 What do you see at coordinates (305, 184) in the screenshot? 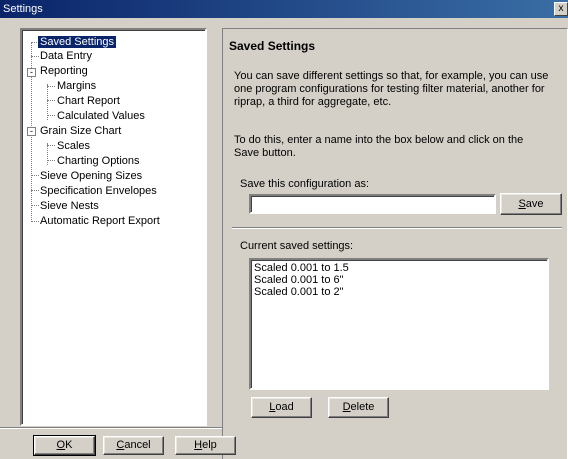
I see `save-label: Save this configuration as:` at bounding box center [305, 184].